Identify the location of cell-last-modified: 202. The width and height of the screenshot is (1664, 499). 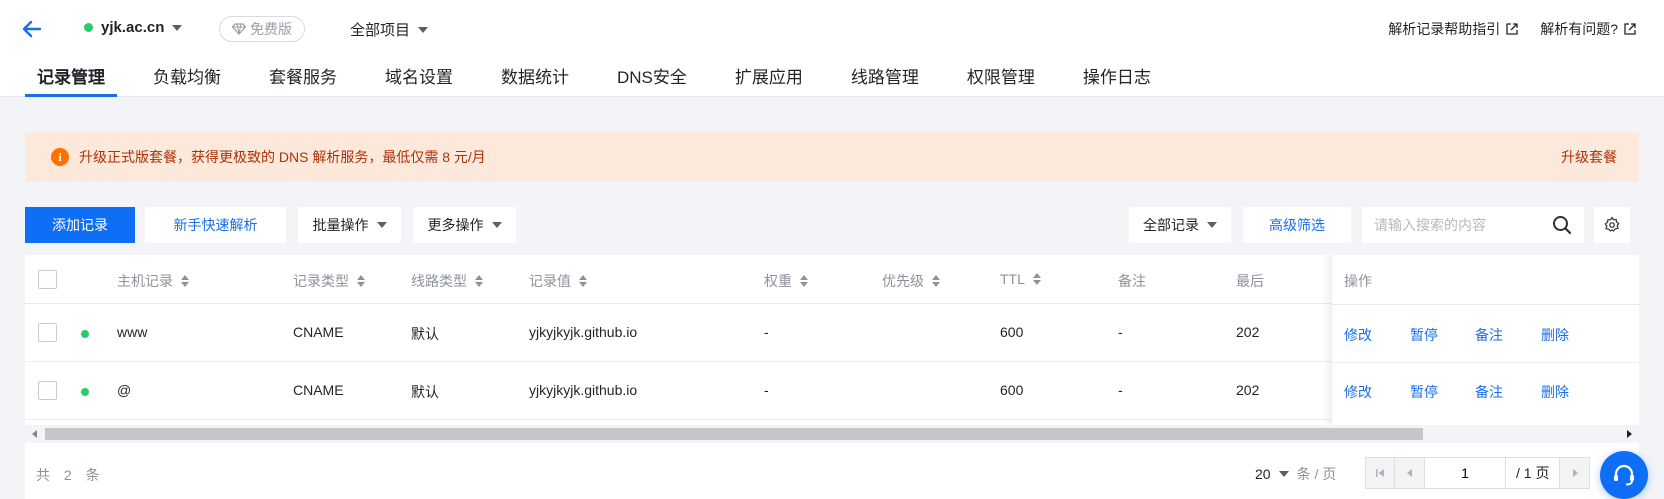
(1248, 332).